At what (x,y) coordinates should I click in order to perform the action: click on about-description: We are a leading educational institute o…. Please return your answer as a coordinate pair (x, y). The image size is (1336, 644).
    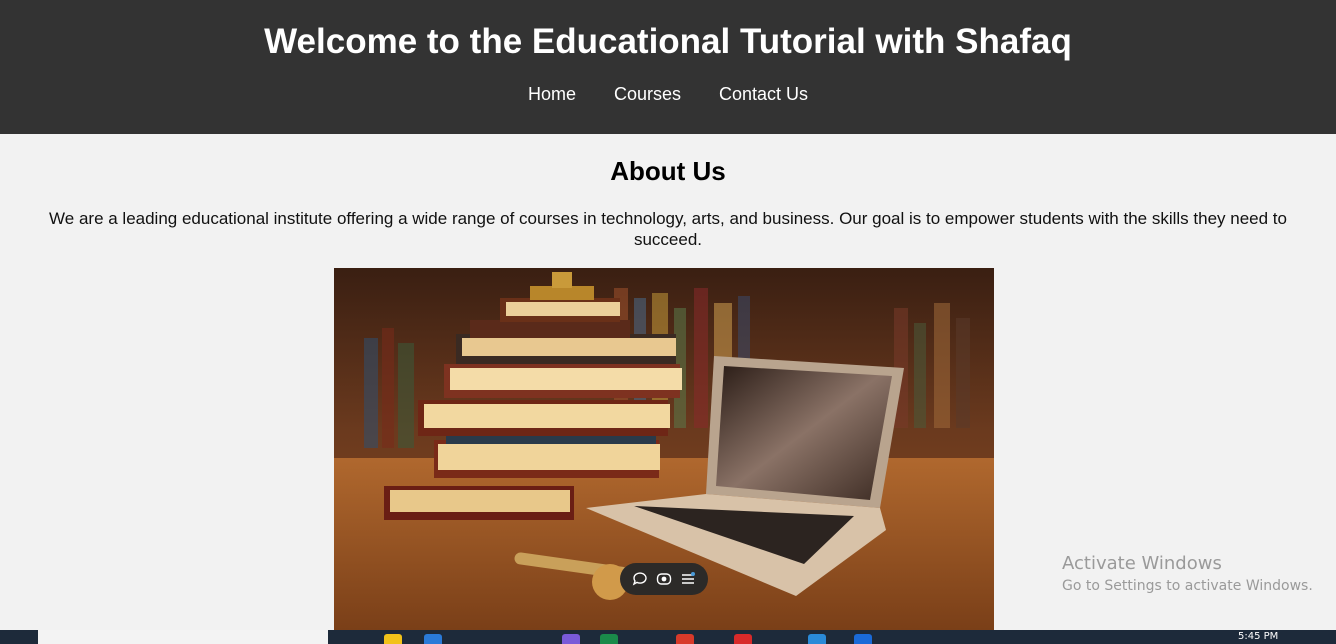
    Looking at the image, I should click on (668, 229).